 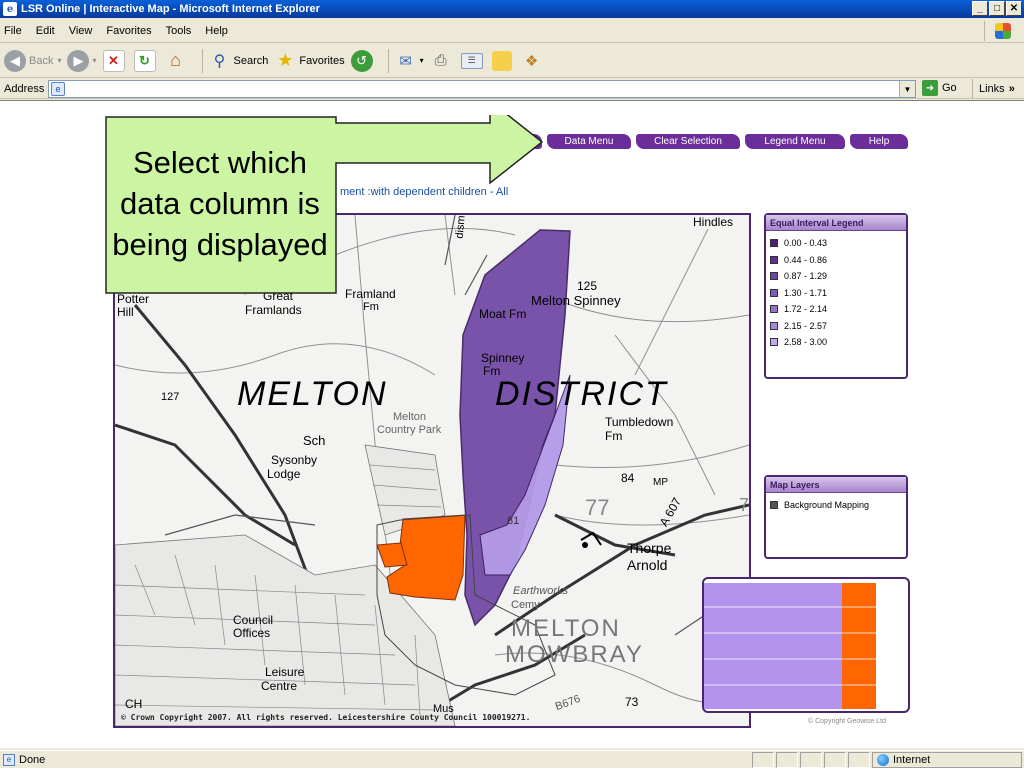 I want to click on map-label-moat-fm: Moat Fm, so click(x=503, y=314).